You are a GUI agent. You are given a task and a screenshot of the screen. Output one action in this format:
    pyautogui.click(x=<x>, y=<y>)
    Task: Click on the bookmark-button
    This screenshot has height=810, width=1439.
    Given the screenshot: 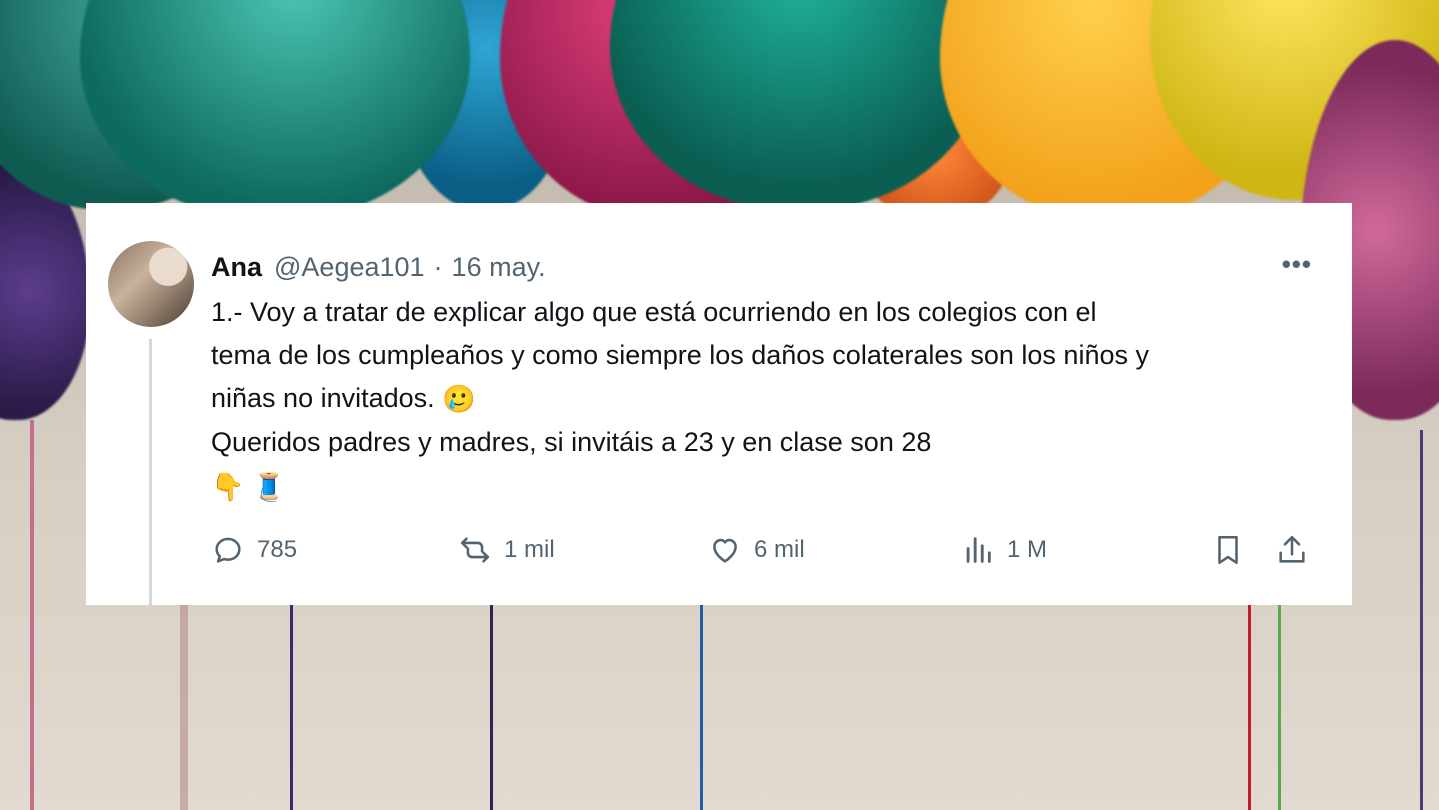 What is the action you would take?
    pyautogui.click(x=1234, y=550)
    